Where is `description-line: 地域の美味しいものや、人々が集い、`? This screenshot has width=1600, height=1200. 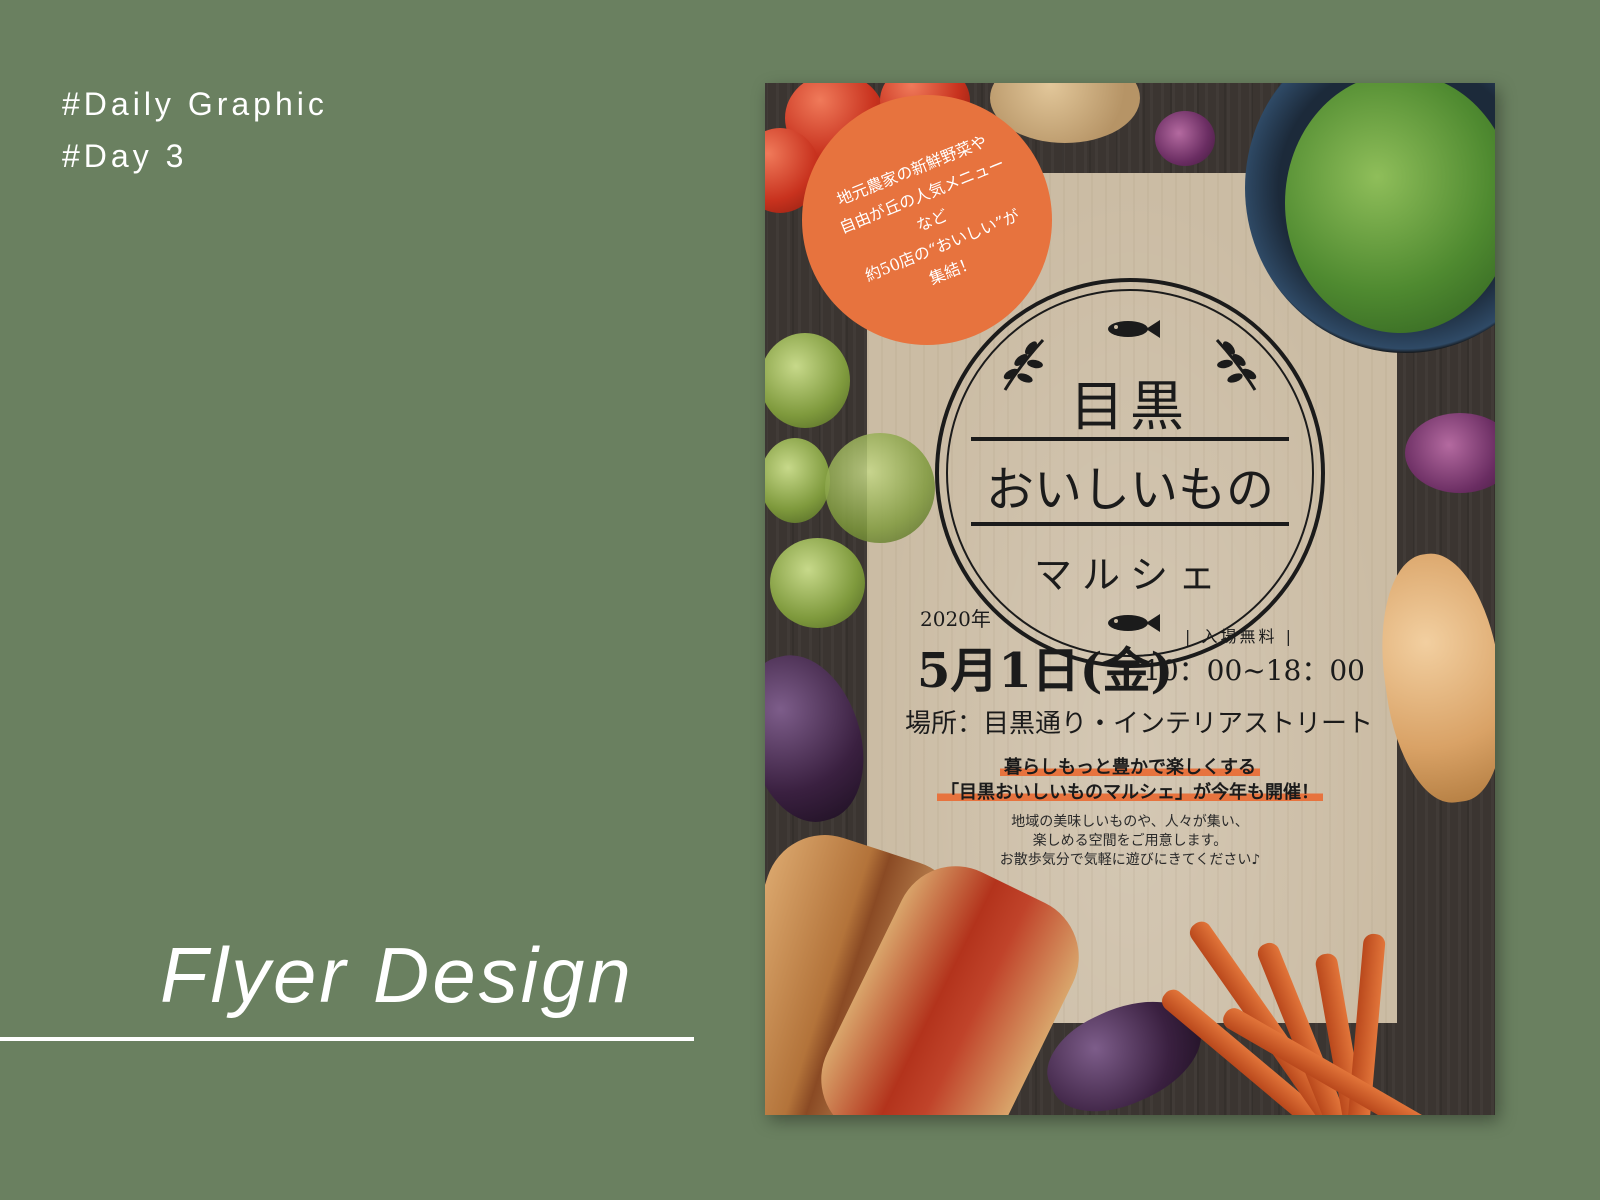
description-line: 地域の美味しいものや、人々が集い、 is located at coordinates (1130, 822).